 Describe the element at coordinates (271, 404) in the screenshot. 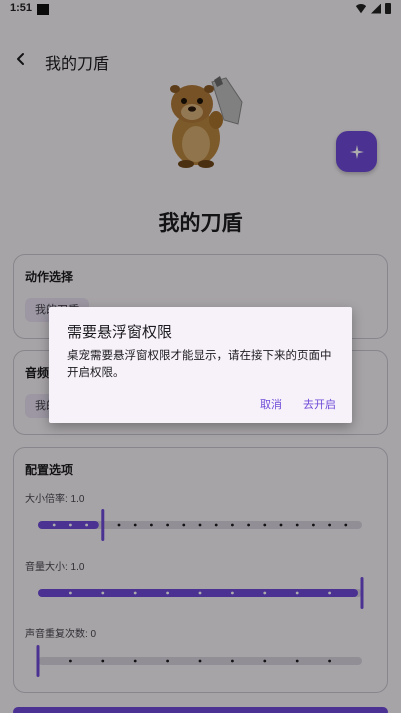

I see `dialog-cancel-button: 取消` at that location.